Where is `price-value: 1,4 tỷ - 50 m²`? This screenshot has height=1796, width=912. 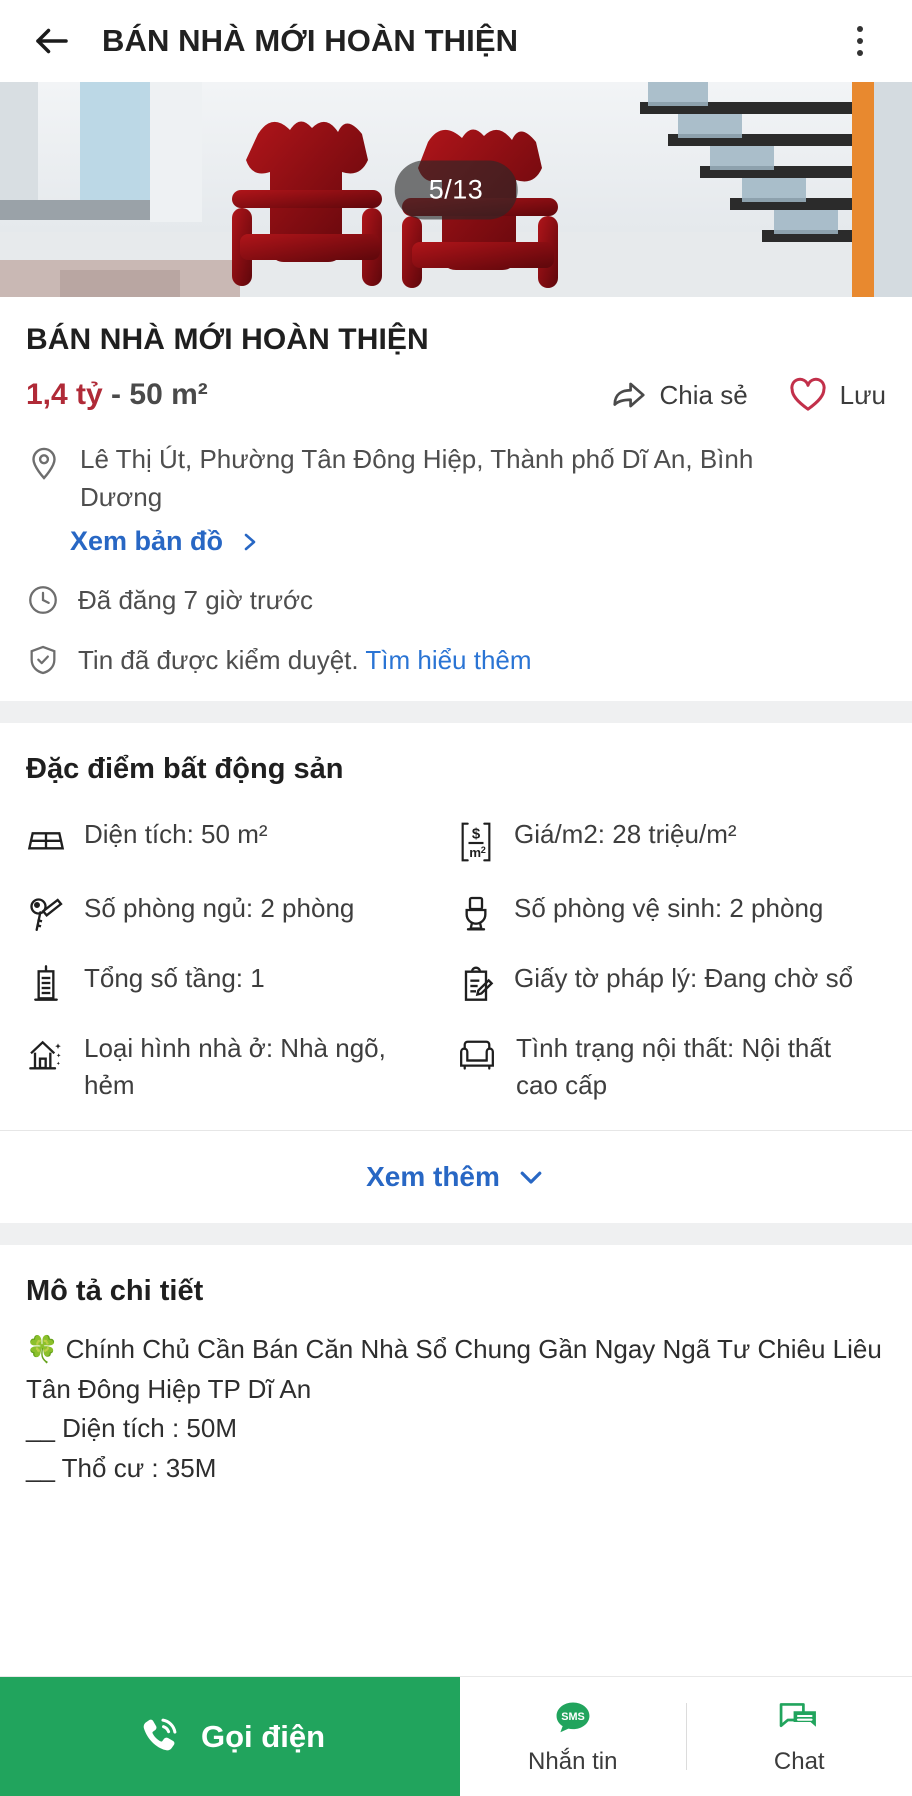 price-value: 1,4 tỷ - 50 m² is located at coordinates (117, 395).